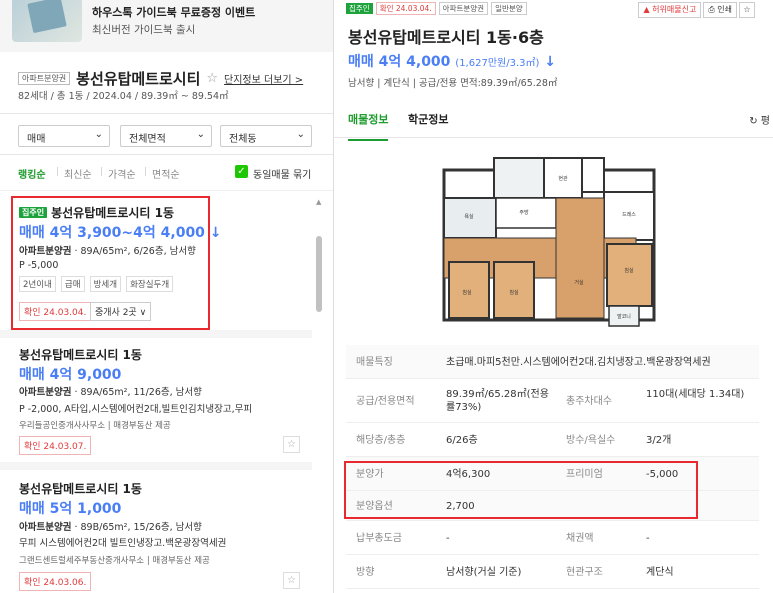 The width and height of the screenshot is (773, 593). I want to click on detail-actions: ▲ 허위매물신고 ⎙ 인쇄 ☆, so click(696, 10).